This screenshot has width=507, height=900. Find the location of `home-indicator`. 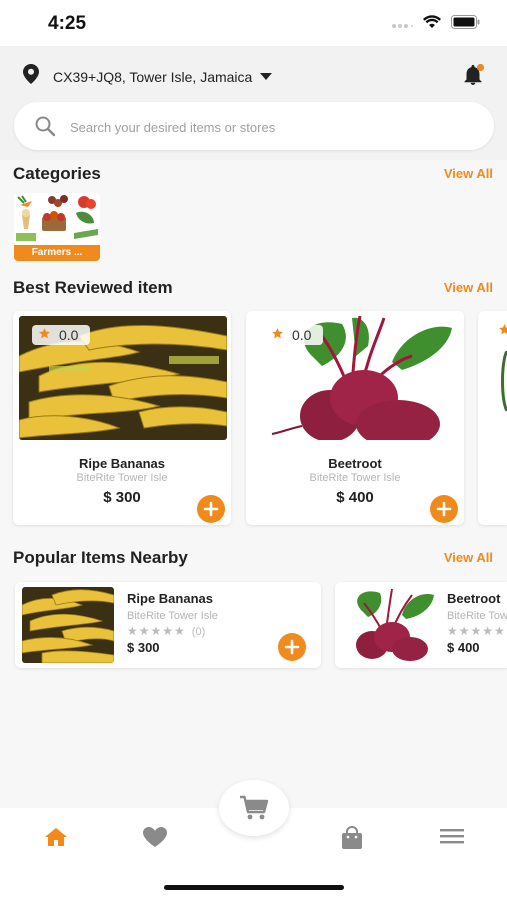

home-indicator is located at coordinates (254, 887).